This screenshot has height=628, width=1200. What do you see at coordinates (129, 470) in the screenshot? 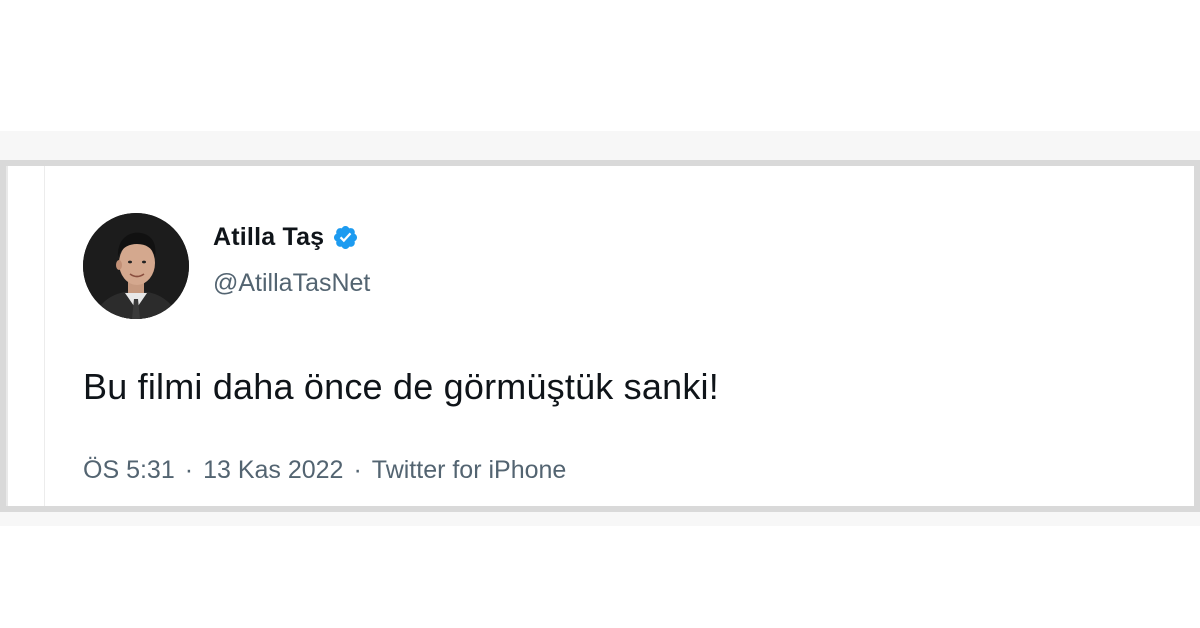
I see `tweet-time: ÖS 5:31` at bounding box center [129, 470].